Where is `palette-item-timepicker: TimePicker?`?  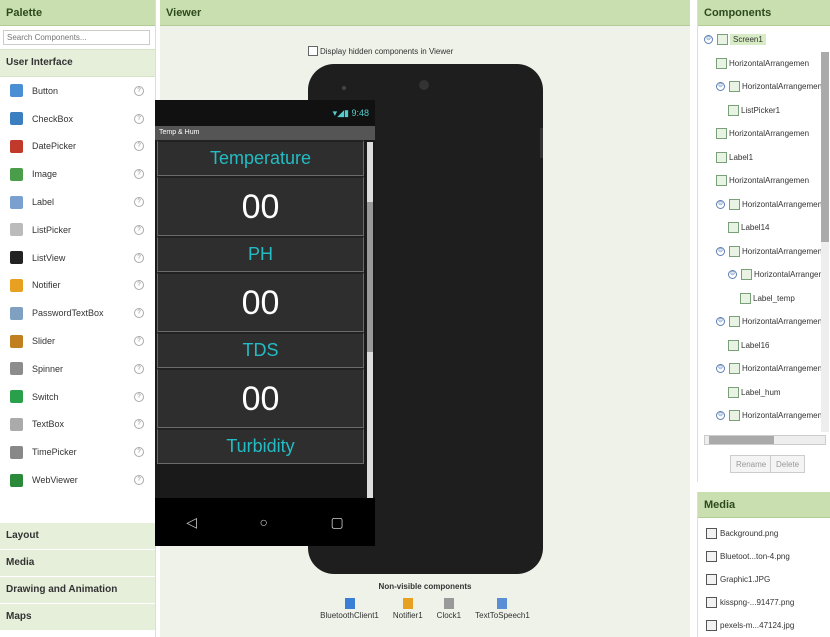
palette-item-timepicker: TimePicker? is located at coordinates (77, 452).